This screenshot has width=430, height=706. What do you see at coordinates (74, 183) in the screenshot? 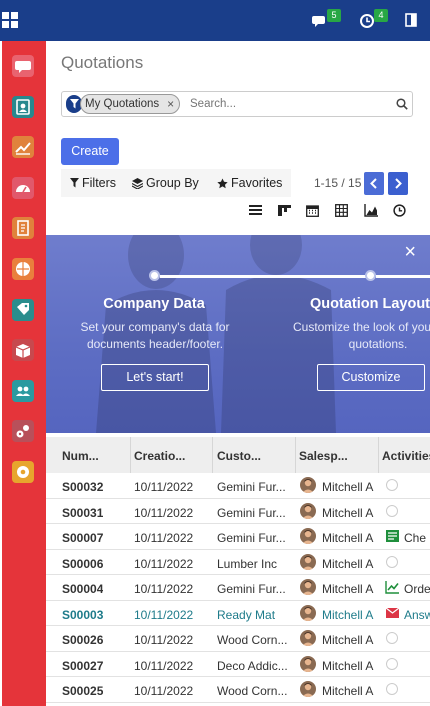
I see `filter-icon` at bounding box center [74, 183].